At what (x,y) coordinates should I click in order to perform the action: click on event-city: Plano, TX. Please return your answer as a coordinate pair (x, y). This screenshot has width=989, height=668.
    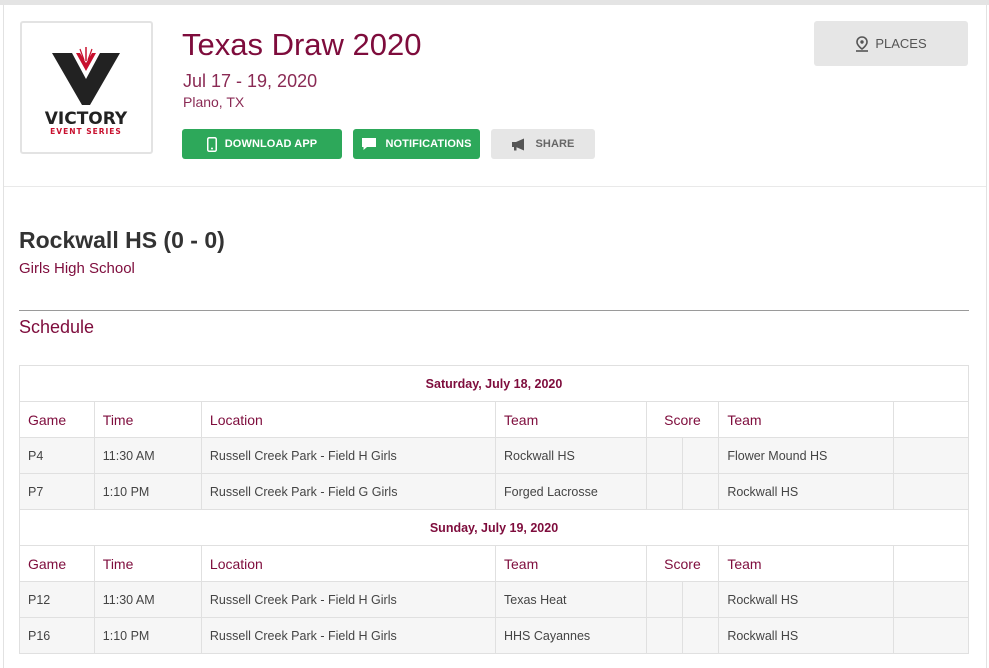
    Looking at the image, I should click on (214, 102).